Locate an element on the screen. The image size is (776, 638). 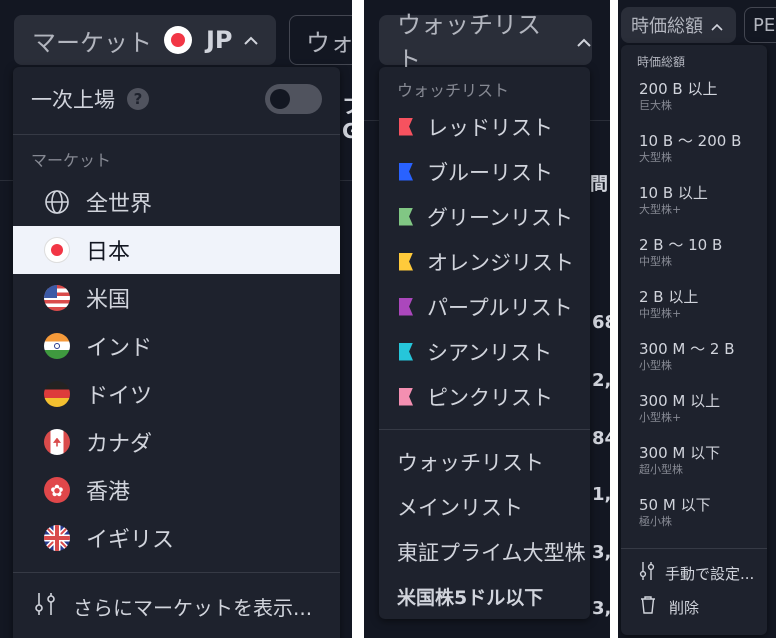
market-item-uk: イギリス is located at coordinates (176, 538).